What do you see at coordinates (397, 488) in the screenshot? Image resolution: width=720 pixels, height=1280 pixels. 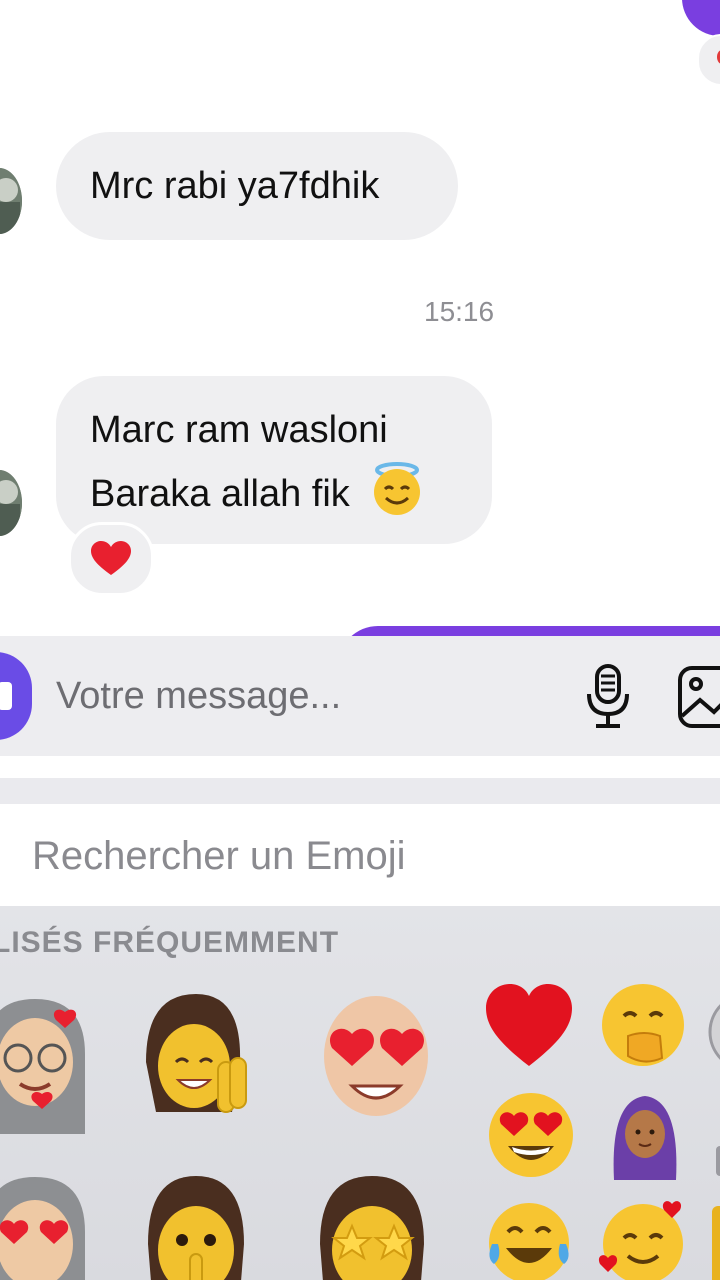 I see `smiling-halo-emoji-icon` at bounding box center [397, 488].